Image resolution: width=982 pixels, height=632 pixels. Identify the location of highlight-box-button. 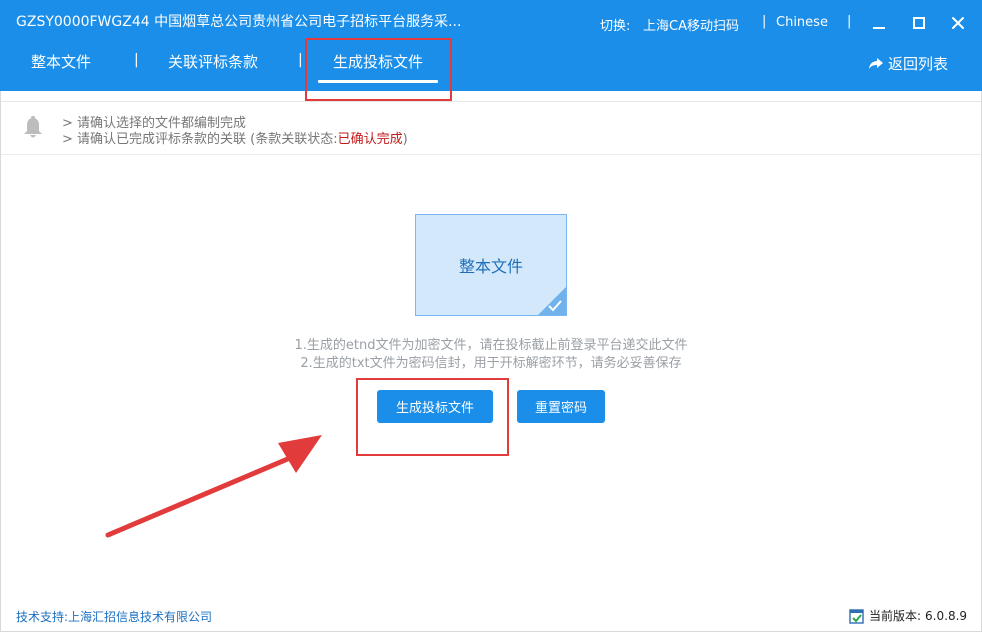
(432, 417).